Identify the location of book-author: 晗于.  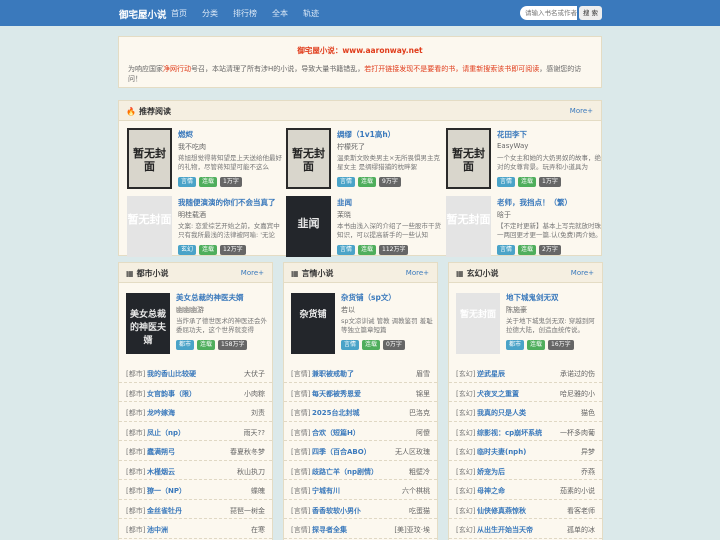
(504, 215).